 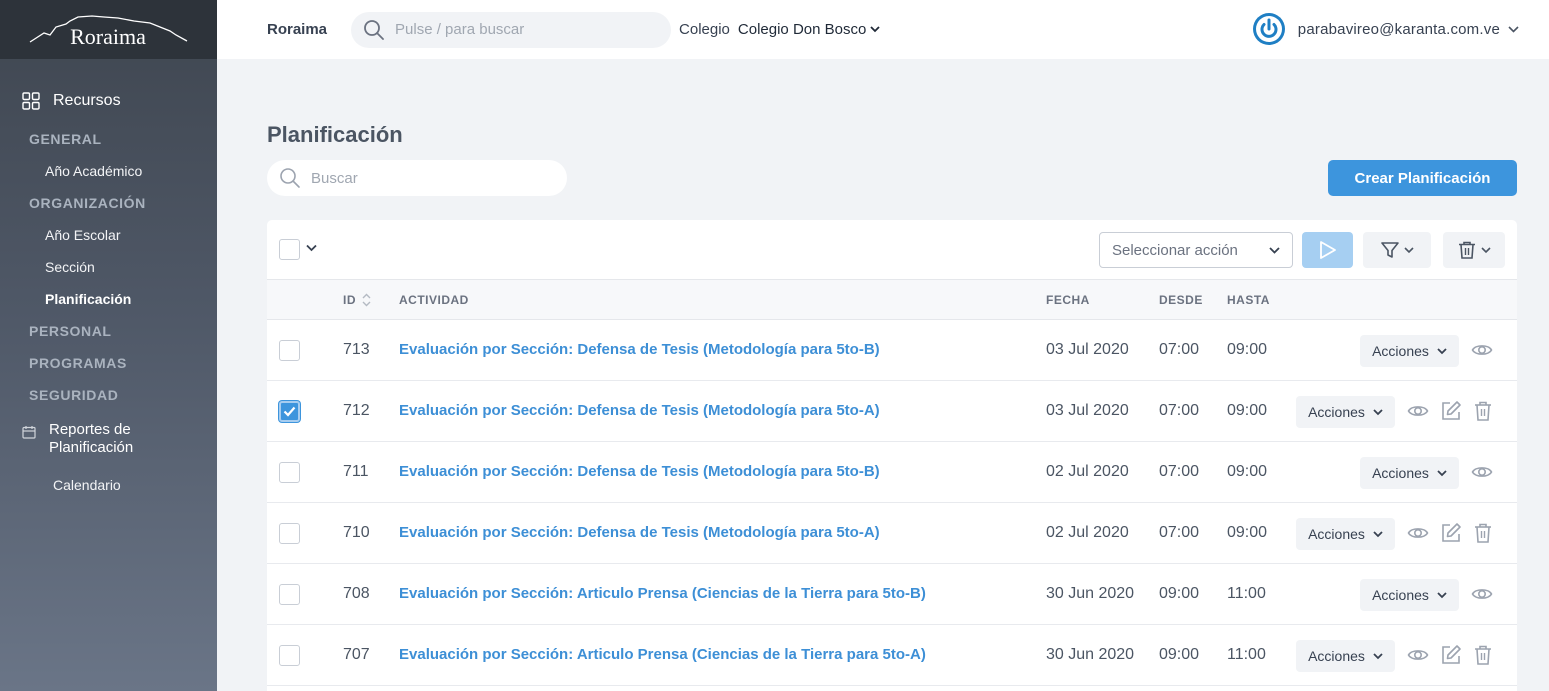 What do you see at coordinates (108, 299) in the screenshot?
I see `sidebar-item-planificacion: Planificación` at bounding box center [108, 299].